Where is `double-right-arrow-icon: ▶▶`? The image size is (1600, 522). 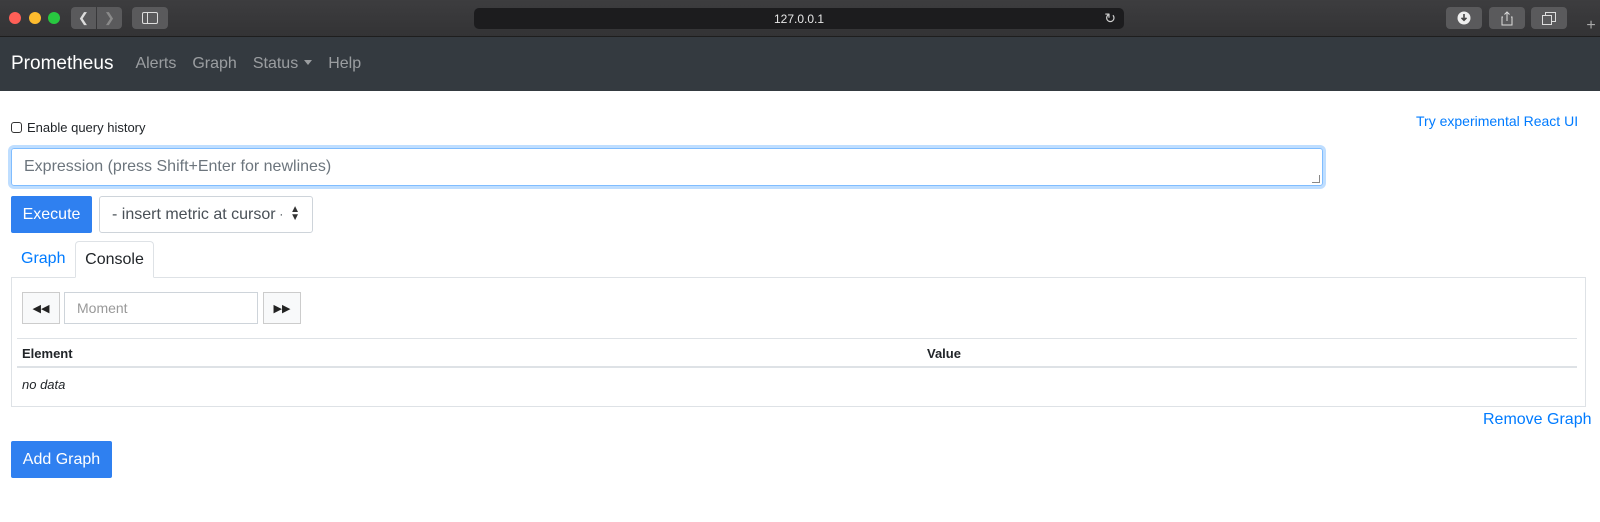
double-right-arrow-icon: ▶▶ is located at coordinates (282, 308).